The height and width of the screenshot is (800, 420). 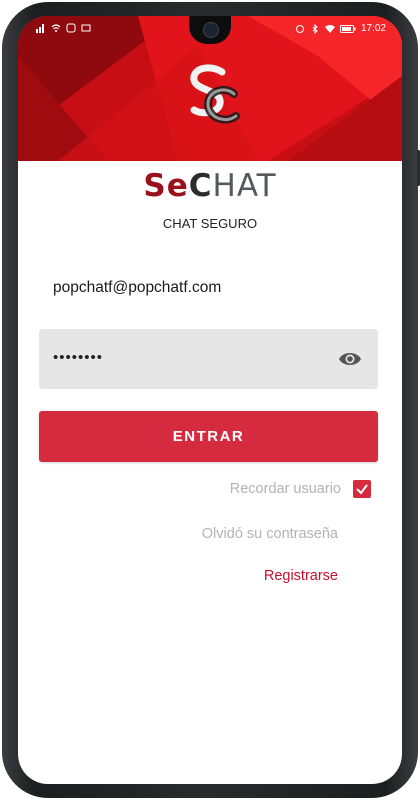 I want to click on remember-user-label: Recordar usuario, so click(x=285, y=489).